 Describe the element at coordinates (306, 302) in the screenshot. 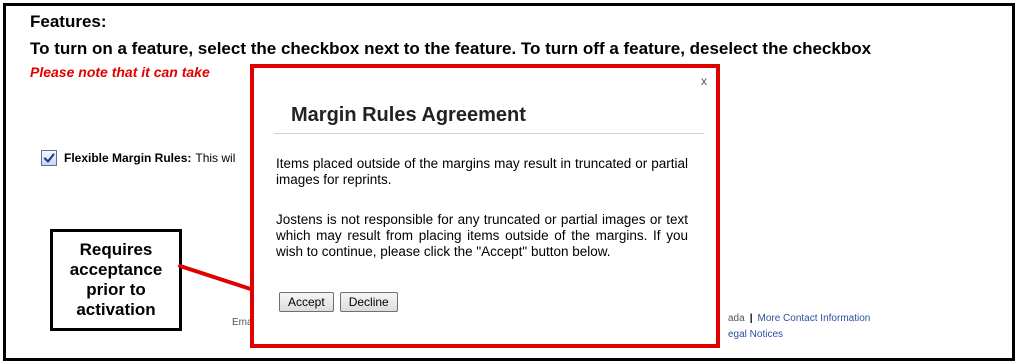

I see `accept-button: Accept` at that location.